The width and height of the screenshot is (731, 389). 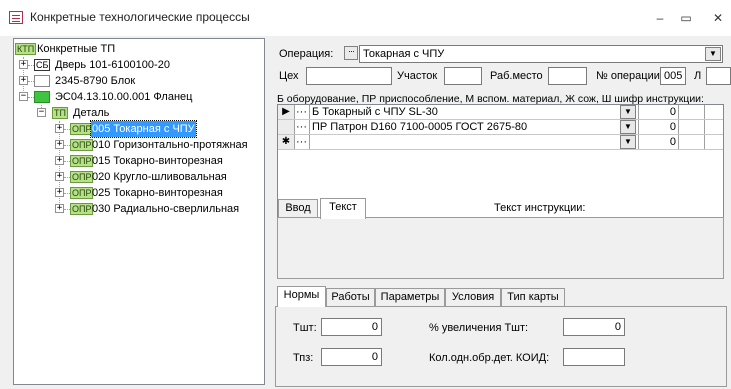 What do you see at coordinates (717, 18) in the screenshot?
I see `close-button: ✕` at bounding box center [717, 18].